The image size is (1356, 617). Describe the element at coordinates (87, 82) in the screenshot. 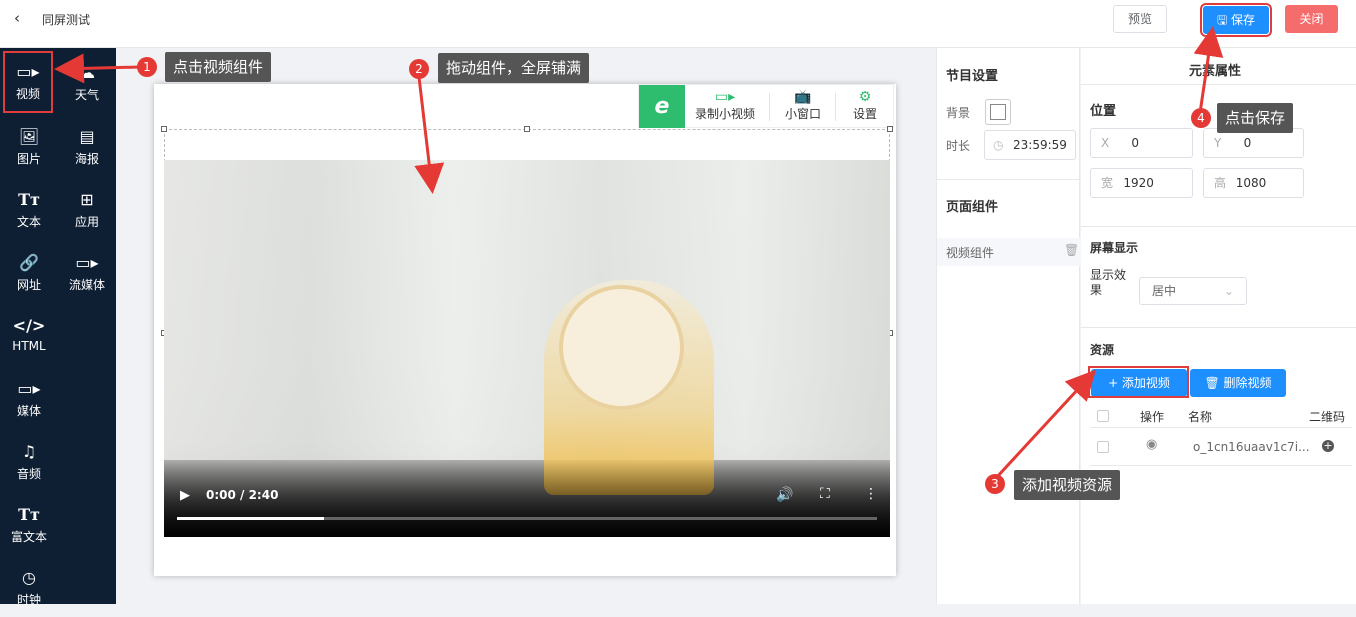

I see `sidebar-item-weather: ☁ 天气` at that location.